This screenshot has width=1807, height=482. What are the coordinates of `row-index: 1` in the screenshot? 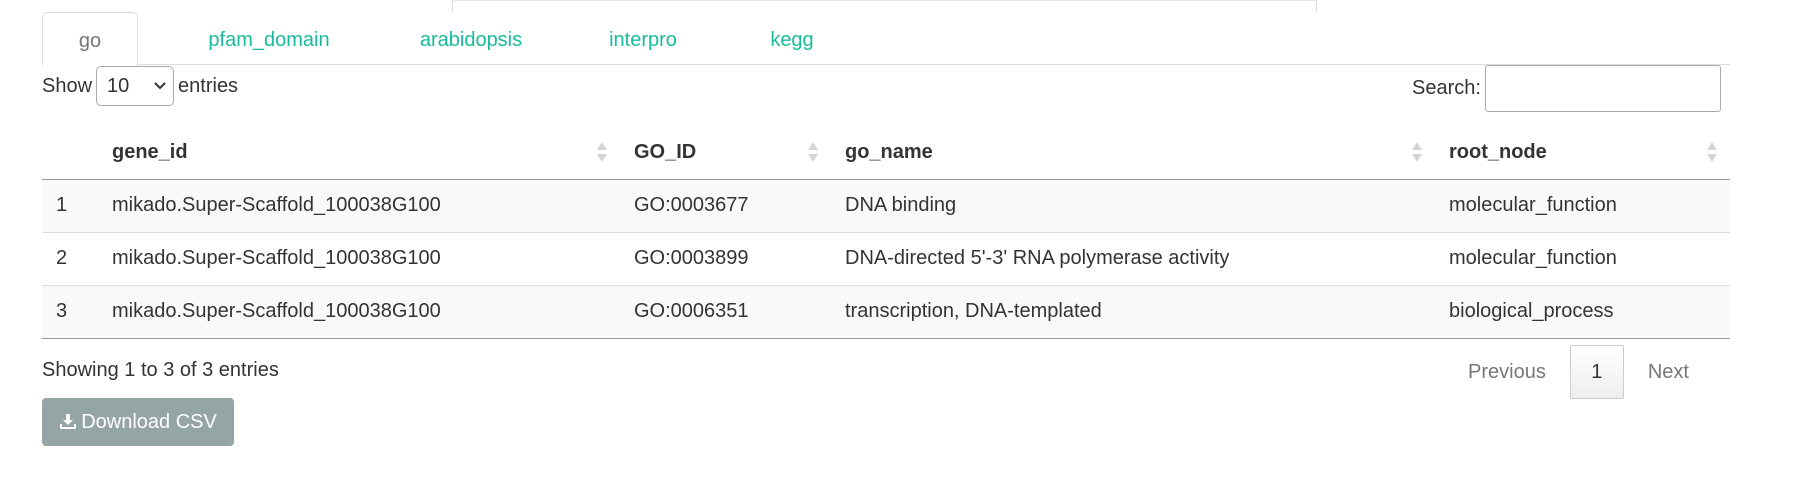 It's located at (70, 206).